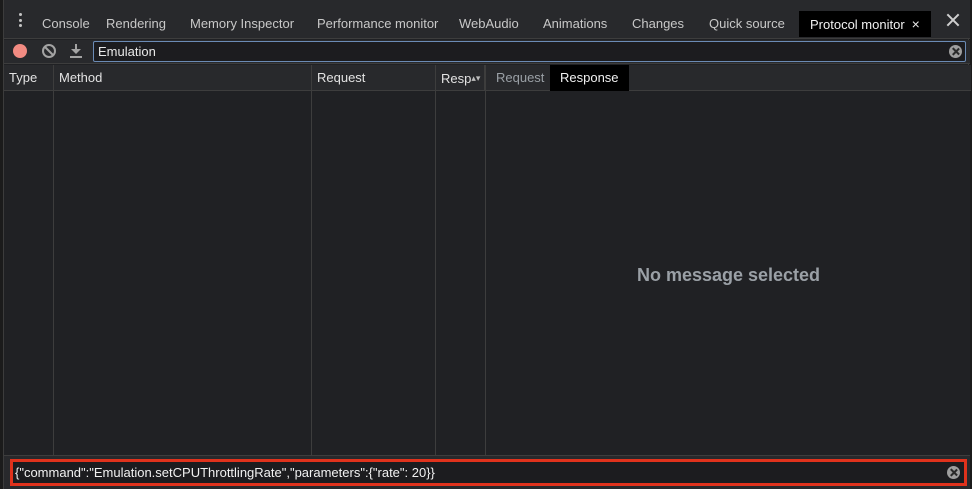 This screenshot has height=489, width=972. I want to click on tab-animations: Animations, so click(575, 19).